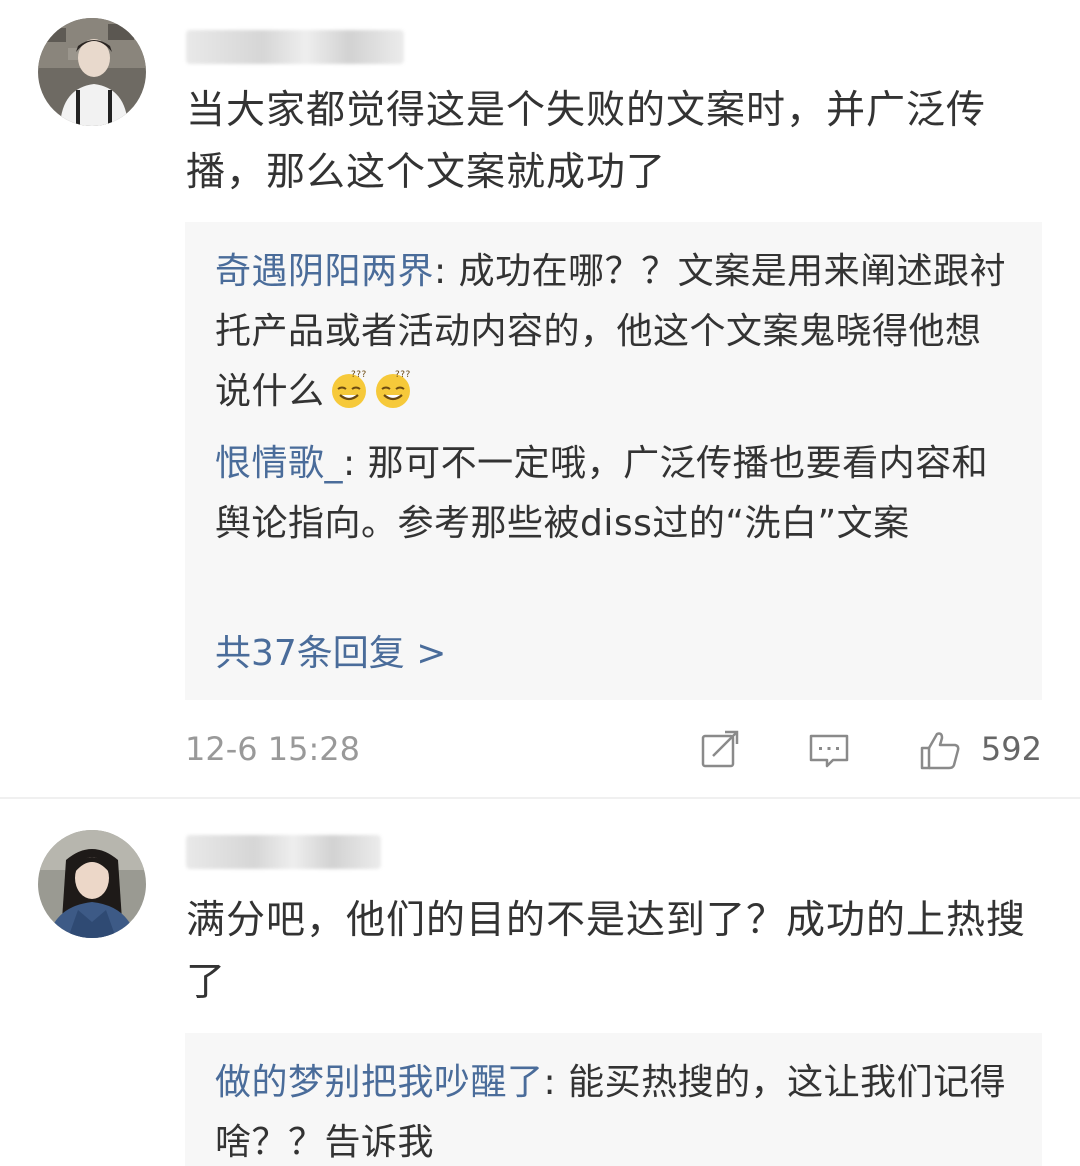 This screenshot has height=1166, width=1080. Describe the element at coordinates (1011, 749) in the screenshot. I see `like-count: 592` at that location.